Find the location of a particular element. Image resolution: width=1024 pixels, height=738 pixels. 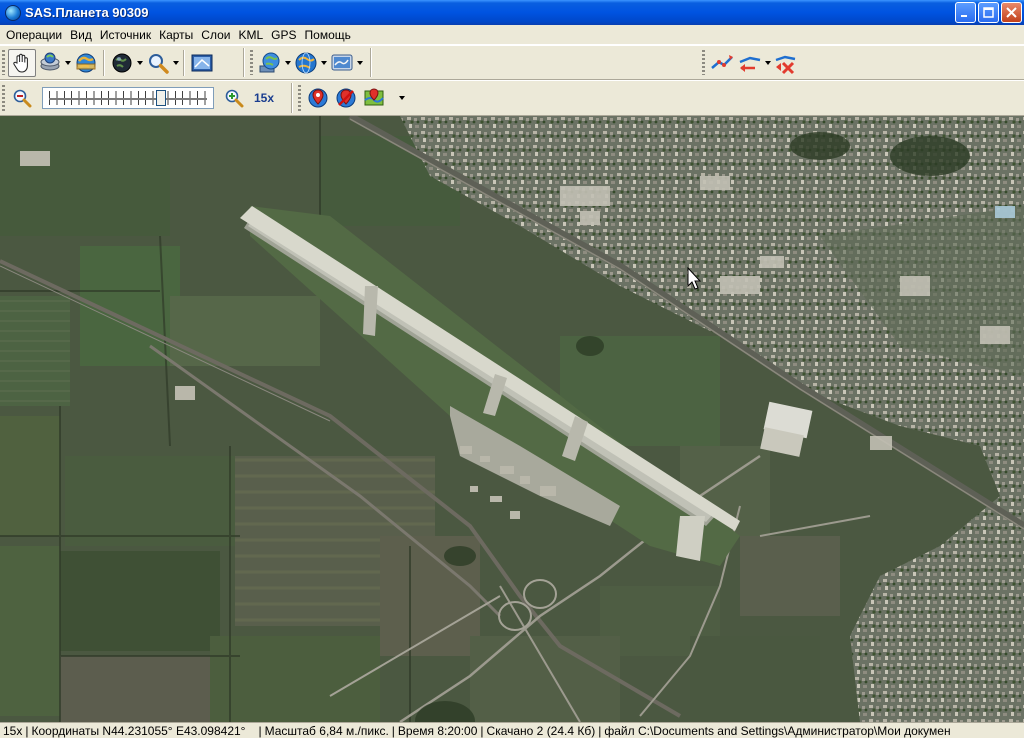

zoom-slider-thumb is located at coordinates (161, 98).